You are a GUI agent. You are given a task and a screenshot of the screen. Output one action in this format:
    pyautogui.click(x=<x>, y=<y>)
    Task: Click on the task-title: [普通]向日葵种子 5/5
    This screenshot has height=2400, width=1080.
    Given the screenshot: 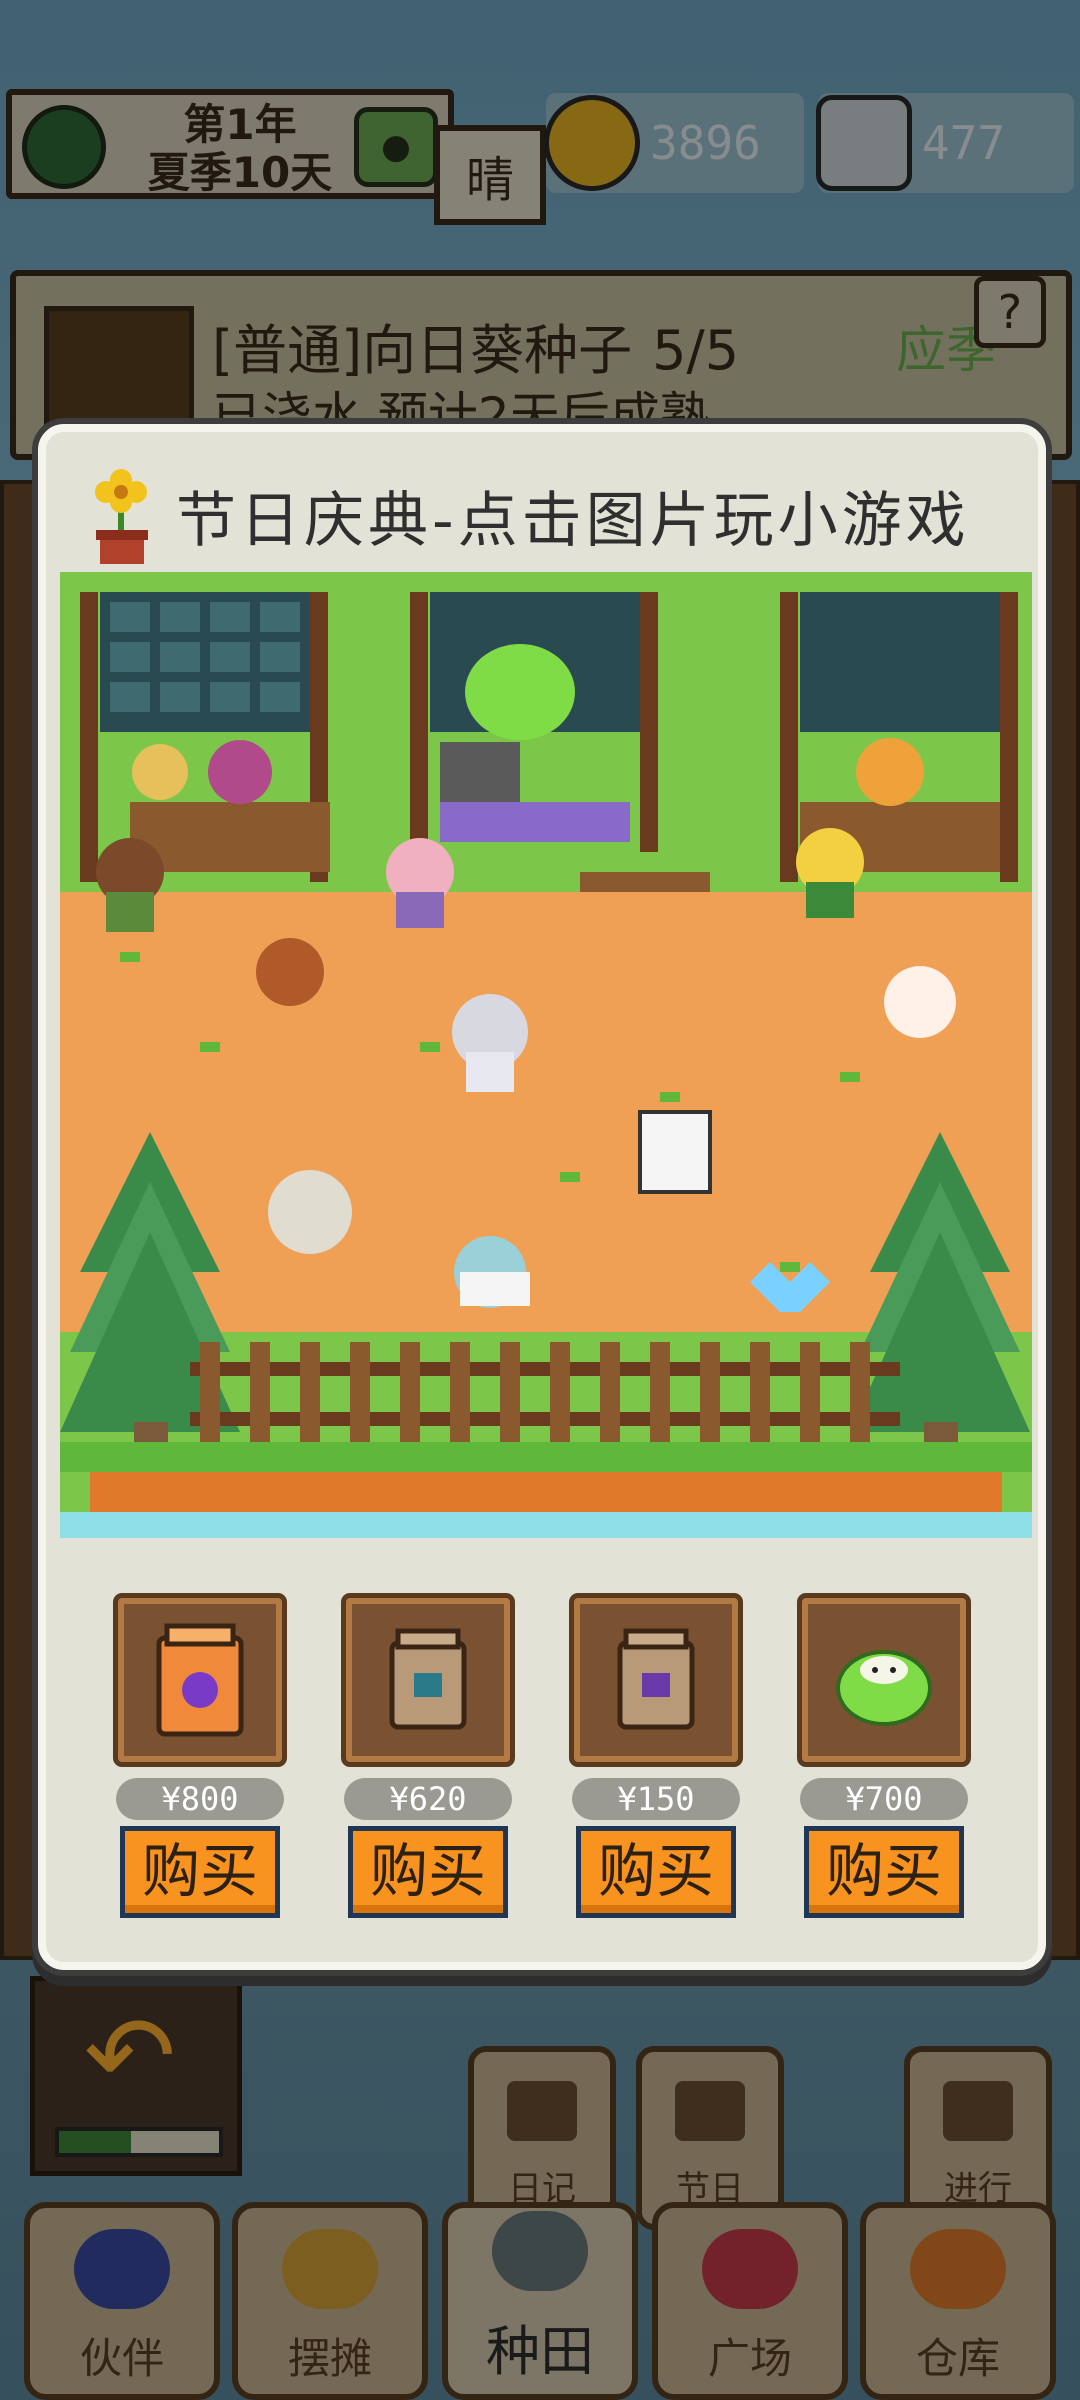 What is the action you would take?
    pyautogui.click(x=475, y=345)
    